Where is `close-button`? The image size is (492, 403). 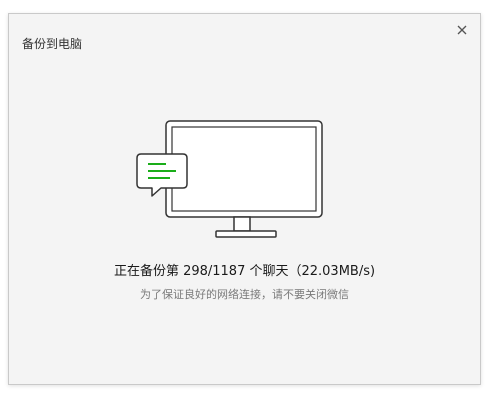 close-button is located at coordinates (462, 30).